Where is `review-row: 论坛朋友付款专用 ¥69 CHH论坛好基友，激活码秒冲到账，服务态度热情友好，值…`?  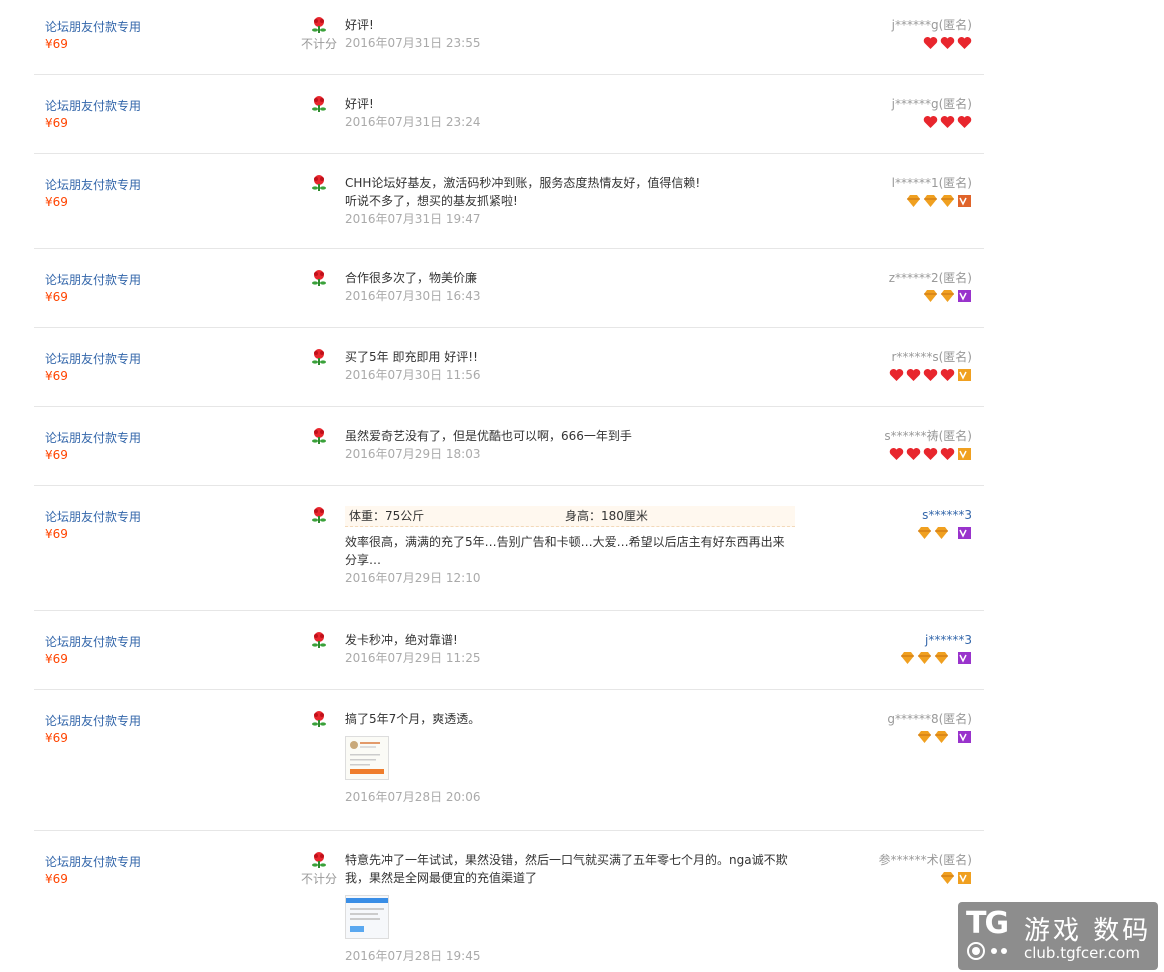 review-row: 论坛朋友付款专用 ¥69 CHH论坛好基友，激活码秒冲到账，服务态度热情友好，值… is located at coordinates (509, 201).